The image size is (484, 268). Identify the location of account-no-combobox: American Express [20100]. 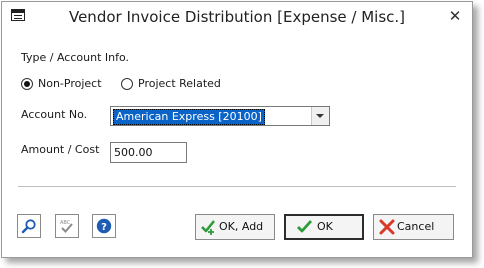
(220, 116).